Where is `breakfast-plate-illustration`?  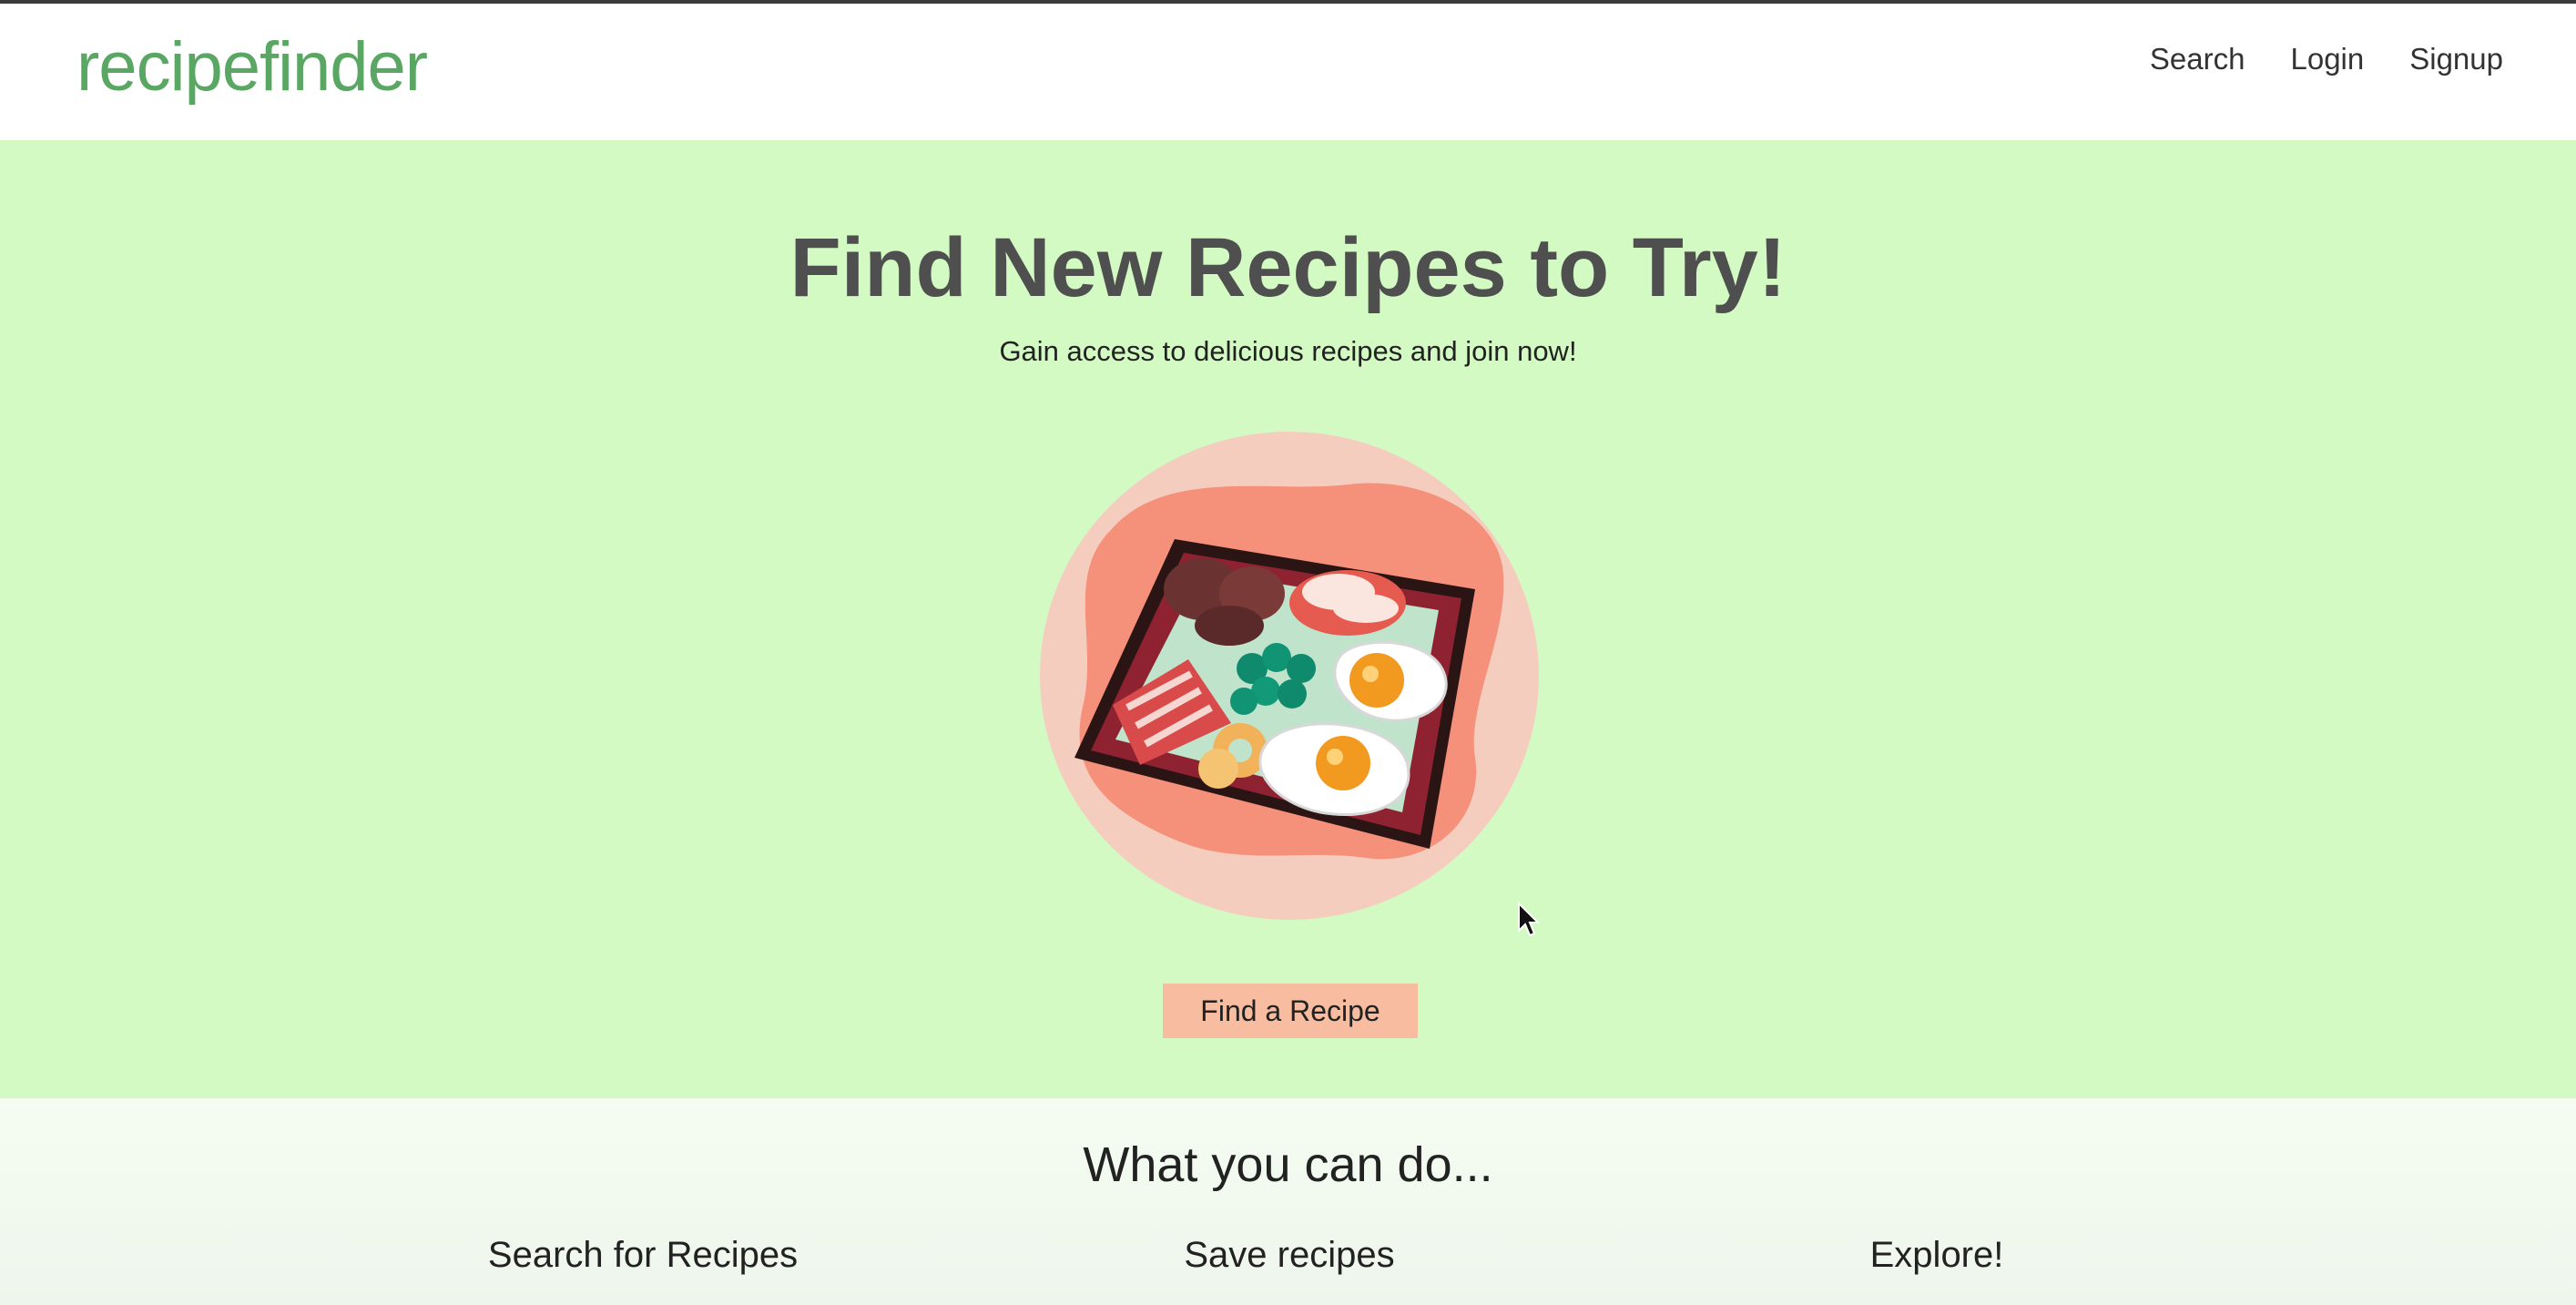
breakfast-plate-illustration is located at coordinates (1289, 676).